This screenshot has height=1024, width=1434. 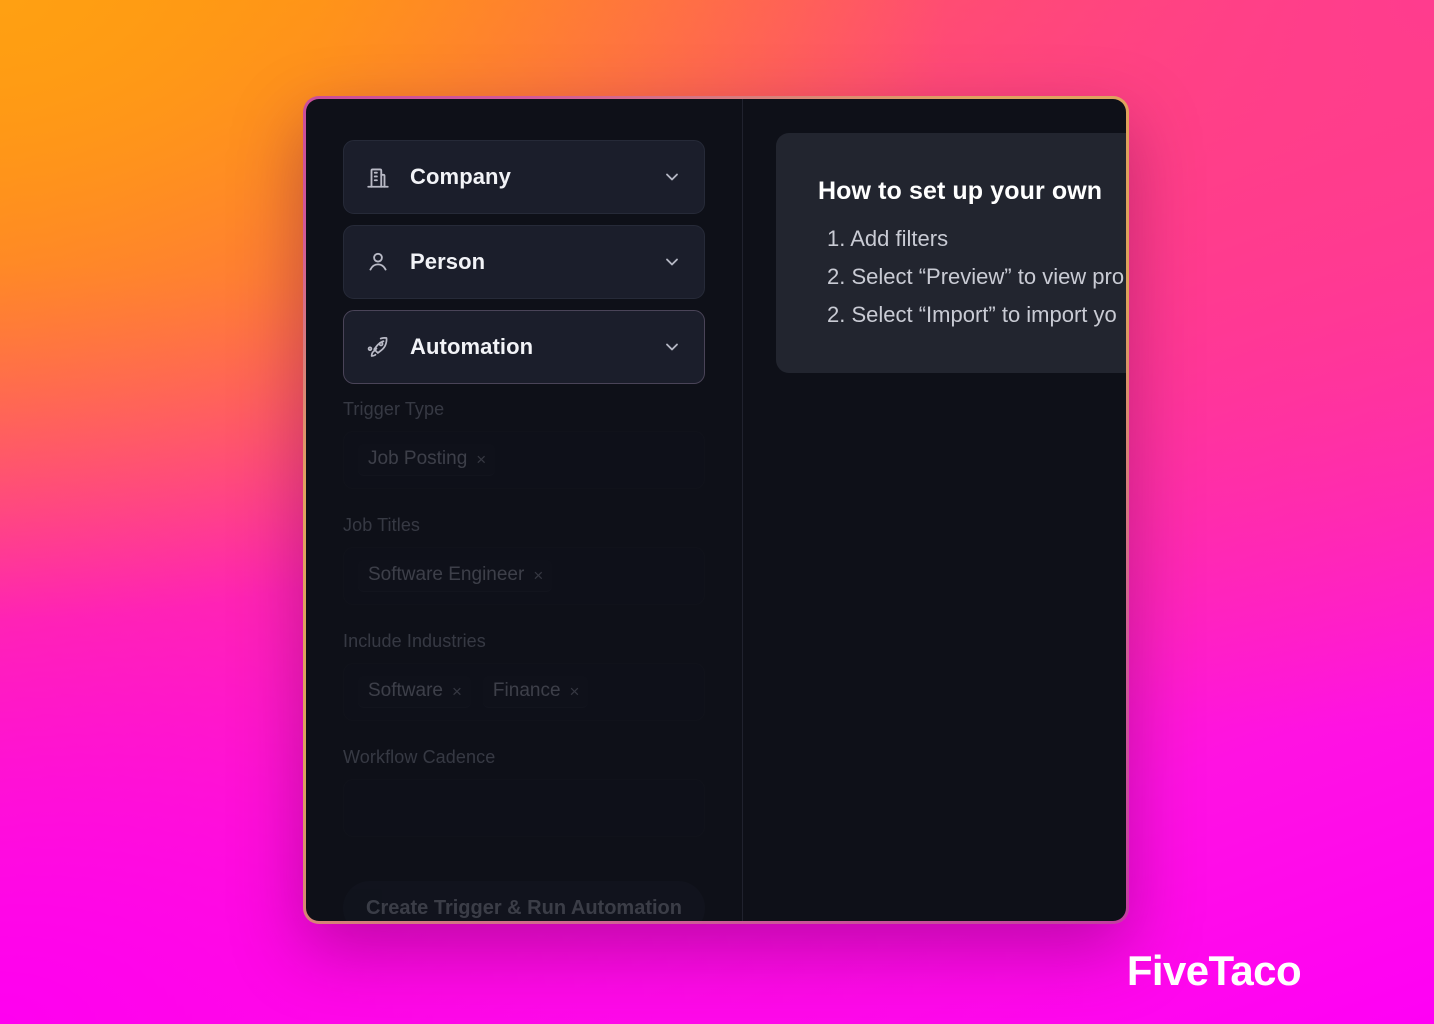 What do you see at coordinates (382, 525) in the screenshot?
I see `field-label: Job Titles` at bounding box center [382, 525].